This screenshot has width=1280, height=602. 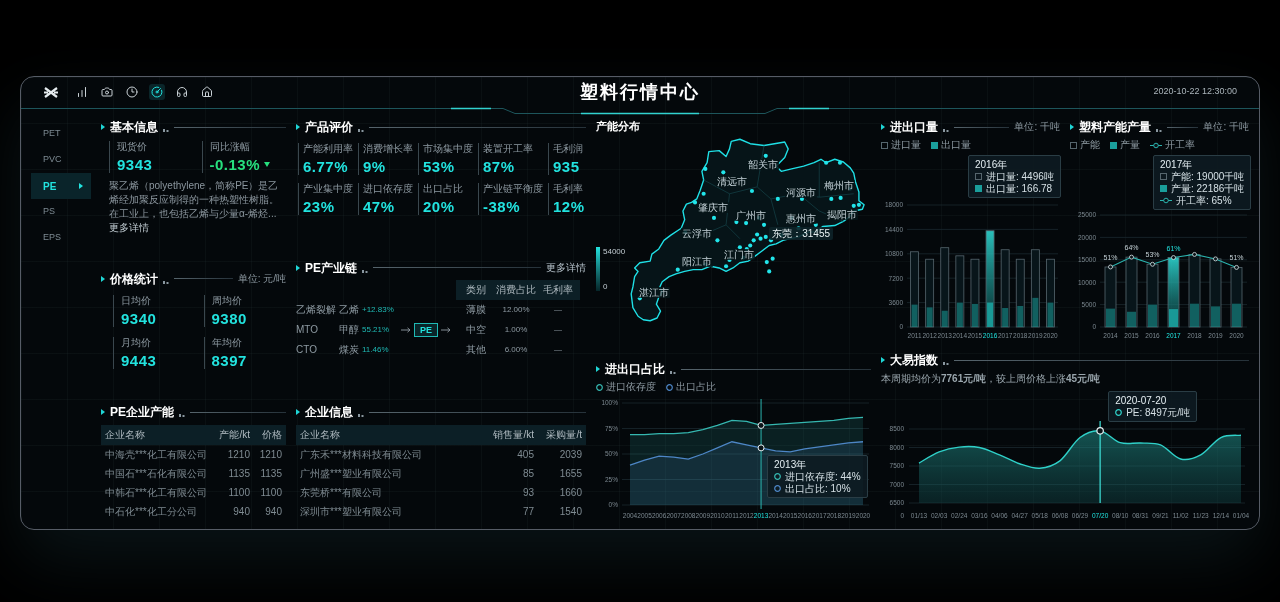 What do you see at coordinates (513, 189) in the screenshot?
I see `stat-label: 产业链平衡度` at bounding box center [513, 189].